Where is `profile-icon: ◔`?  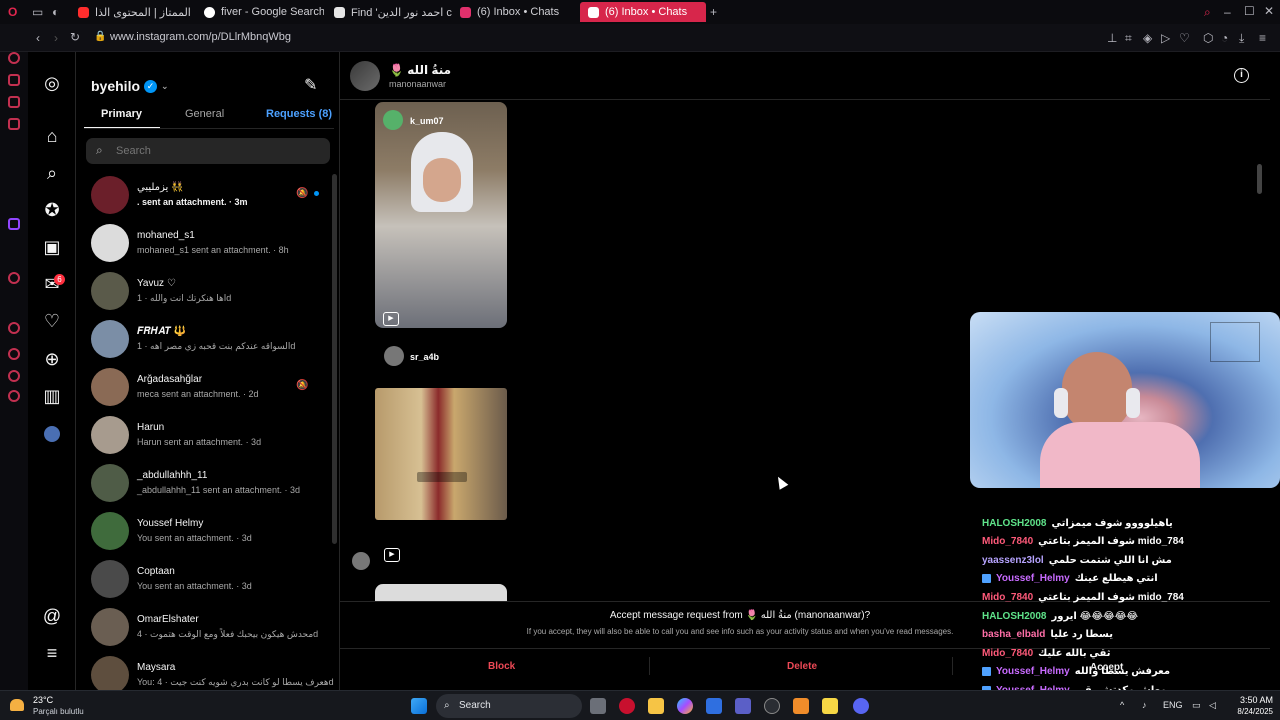 profile-icon: ◔ is located at coordinates (1224, 38).